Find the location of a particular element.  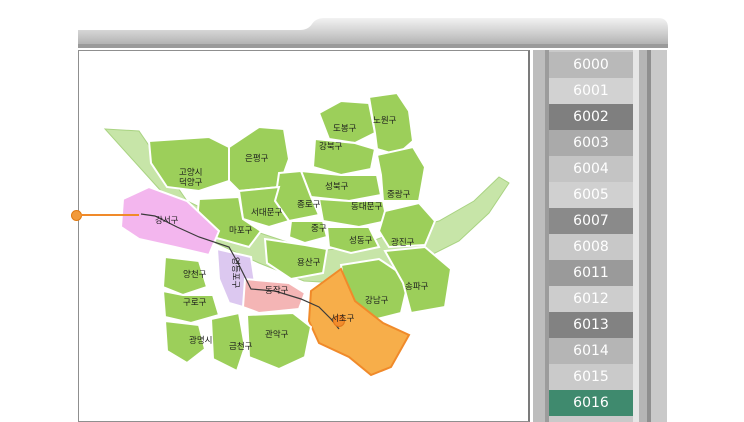

route-button-6014: 6014 is located at coordinates (591, 351).